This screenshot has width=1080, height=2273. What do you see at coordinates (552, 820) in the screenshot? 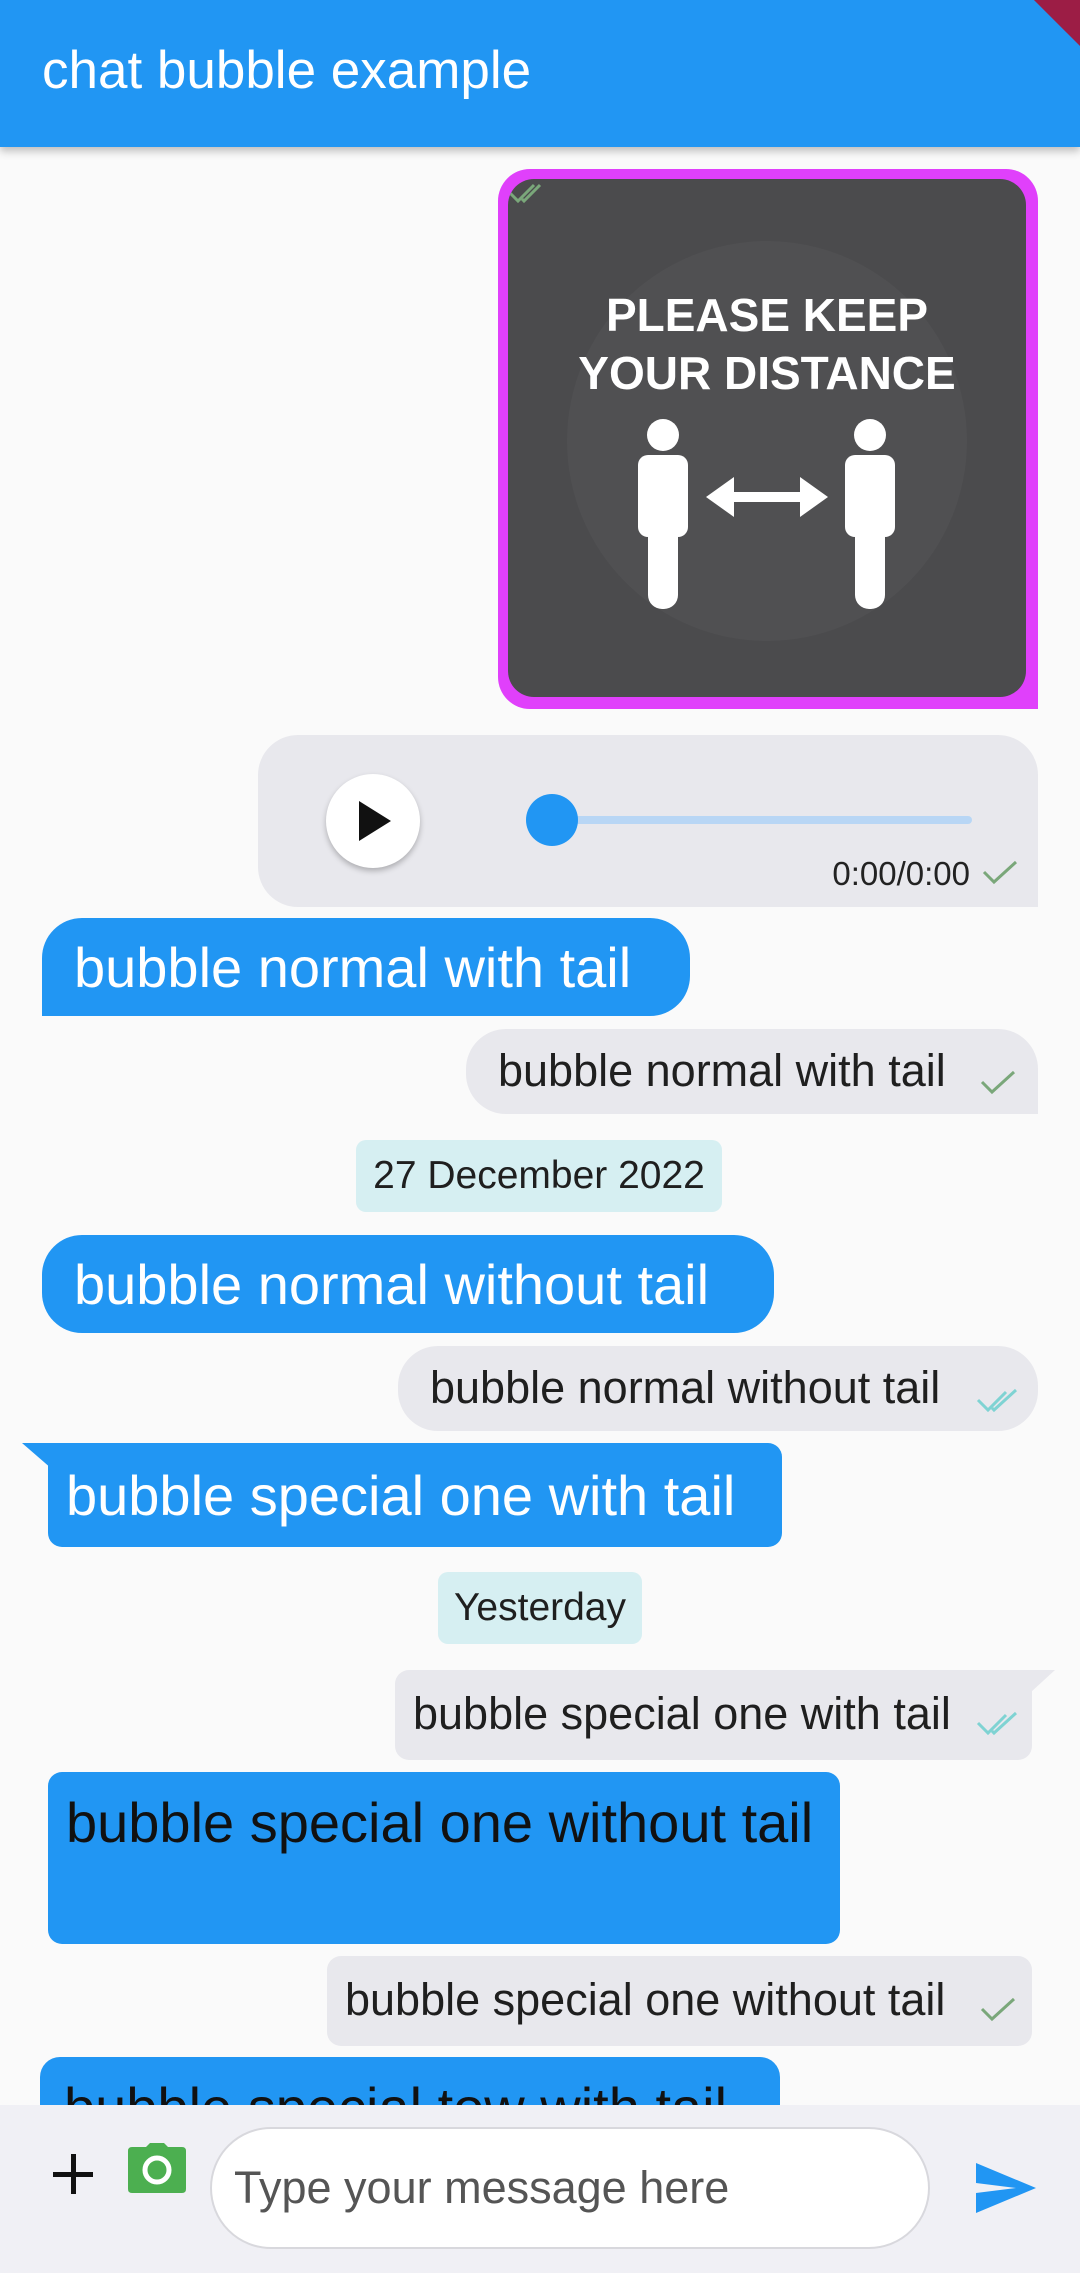
I see `audio-progress-thumb` at bounding box center [552, 820].